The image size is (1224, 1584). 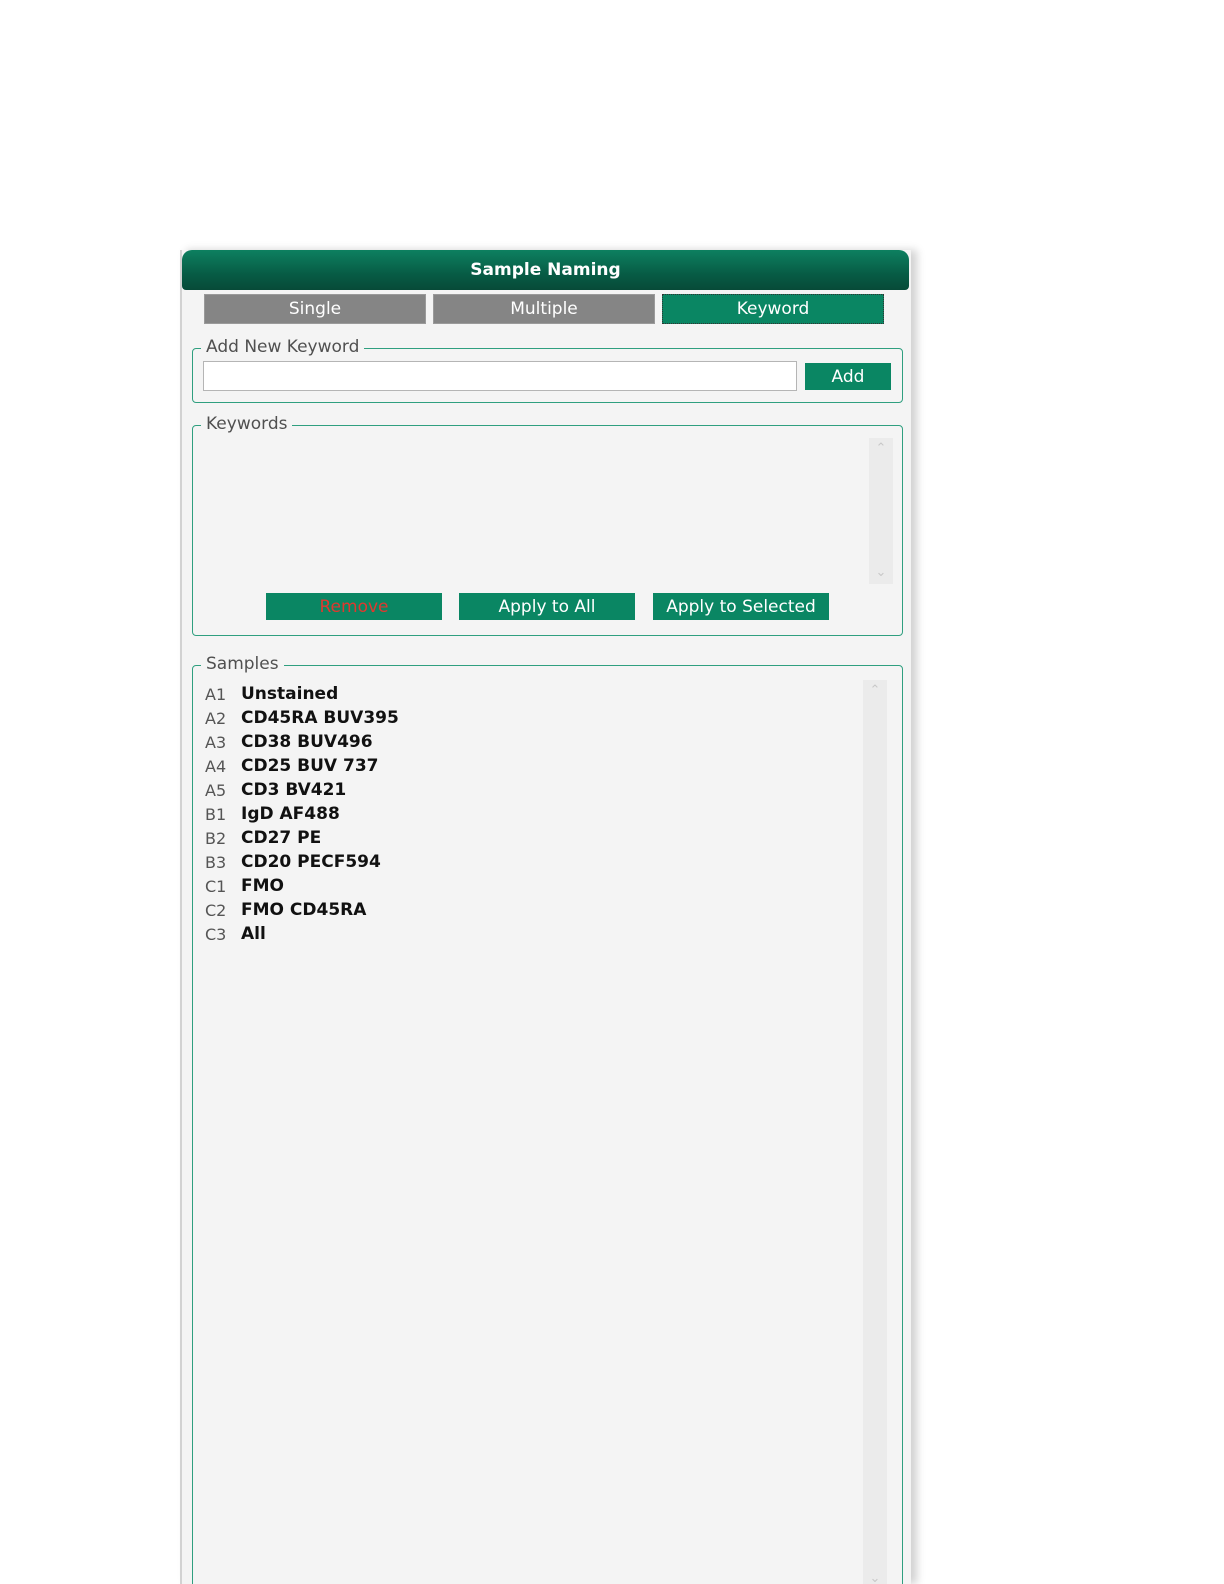 What do you see at coordinates (281, 838) in the screenshot?
I see `sample-name: CD27 PE` at bounding box center [281, 838].